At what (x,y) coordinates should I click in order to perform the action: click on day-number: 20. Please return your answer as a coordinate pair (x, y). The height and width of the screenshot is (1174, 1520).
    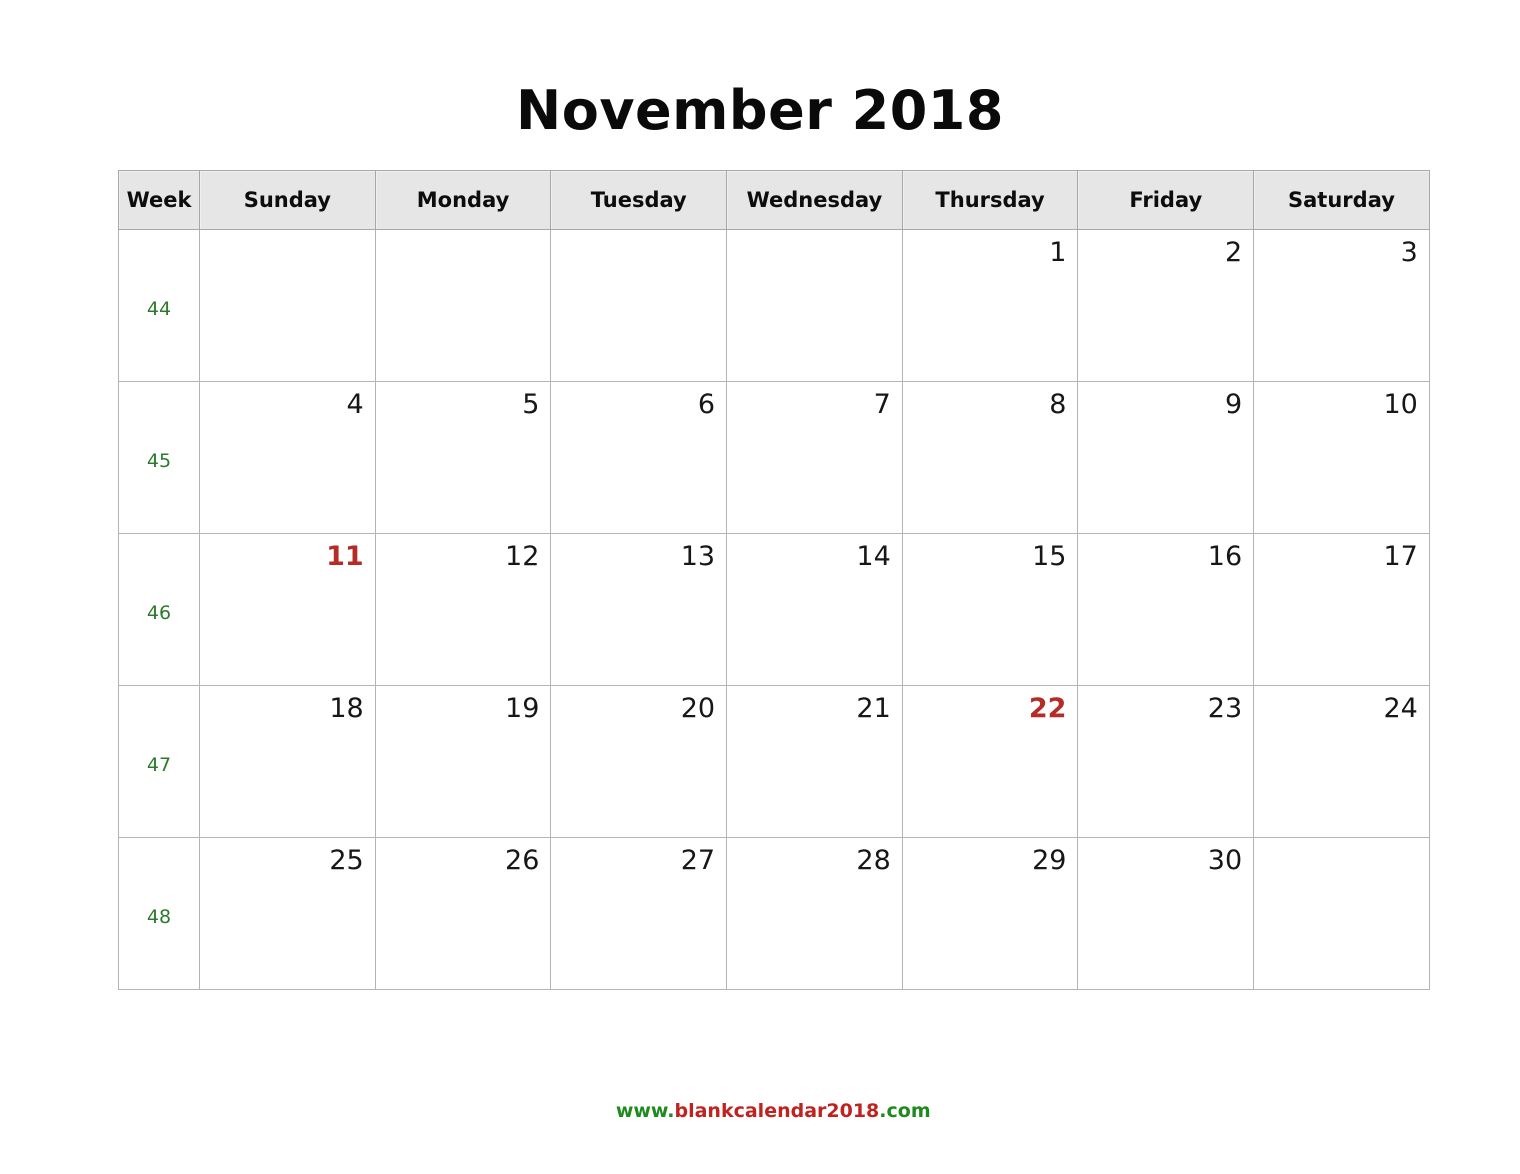
    Looking at the image, I should click on (698, 708).